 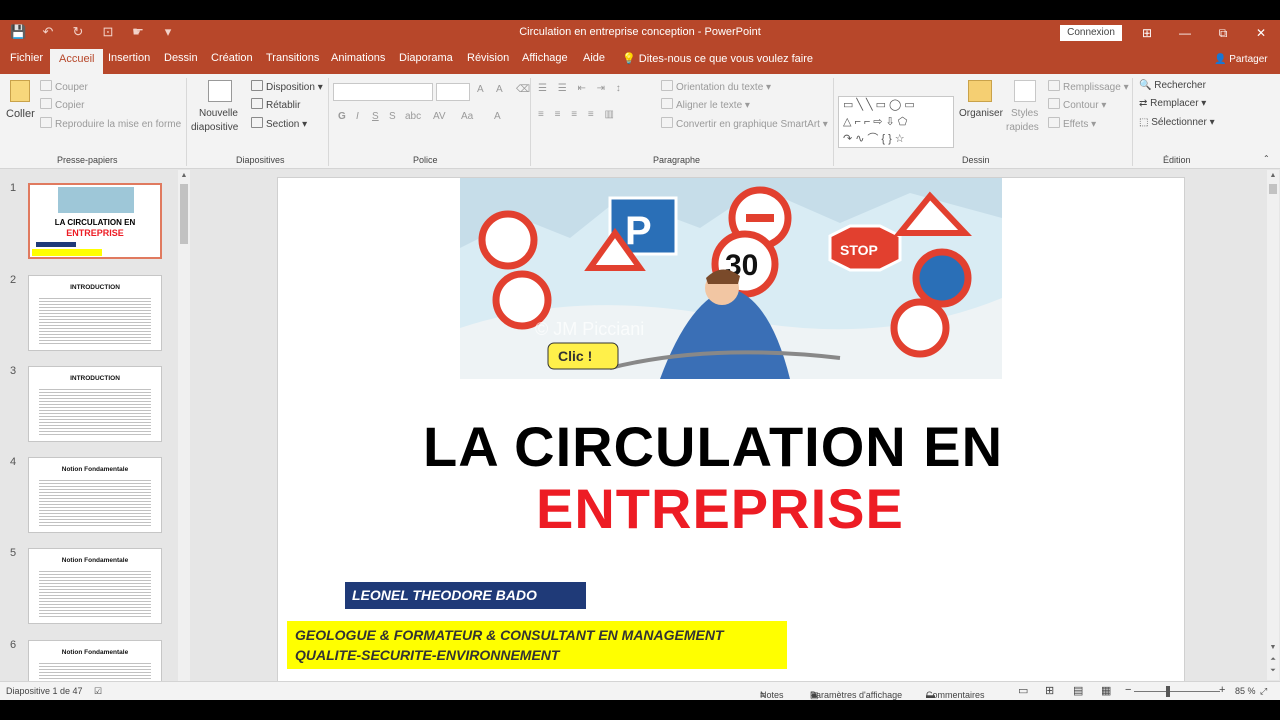 What do you see at coordinates (1072, 123) in the screenshot?
I see `shape-effects-button: Effets ▾` at bounding box center [1072, 123].